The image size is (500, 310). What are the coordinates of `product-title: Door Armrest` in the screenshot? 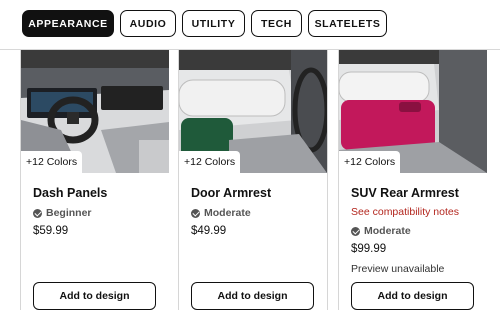 It's located at (231, 193).